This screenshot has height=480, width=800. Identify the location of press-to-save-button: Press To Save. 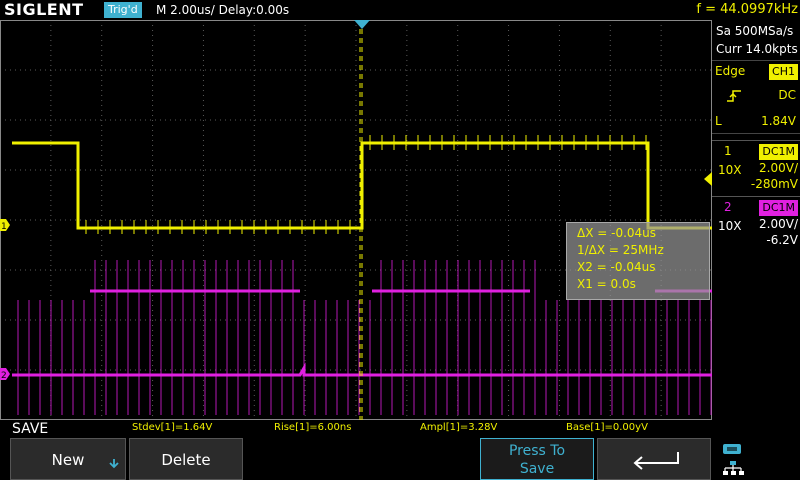
(537, 459).